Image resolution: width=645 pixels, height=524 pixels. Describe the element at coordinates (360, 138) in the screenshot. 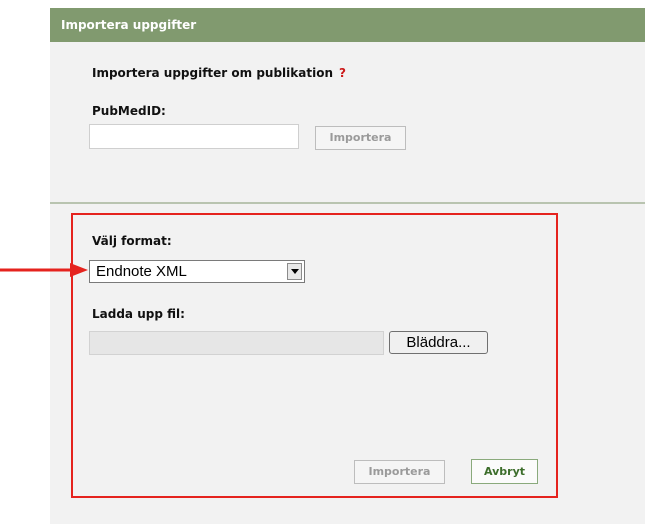

I see `import-pubmed-button: Importera` at that location.